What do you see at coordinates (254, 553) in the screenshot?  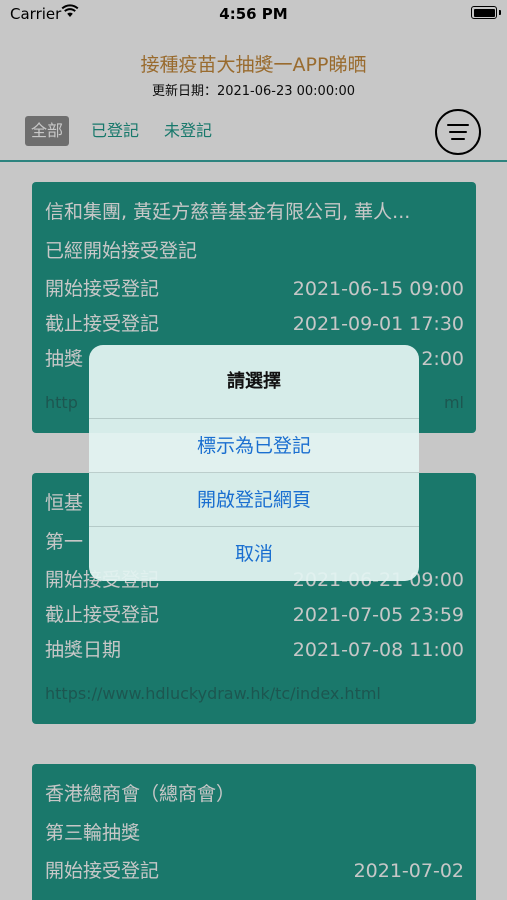 I see `cancel-button: 取消` at bounding box center [254, 553].